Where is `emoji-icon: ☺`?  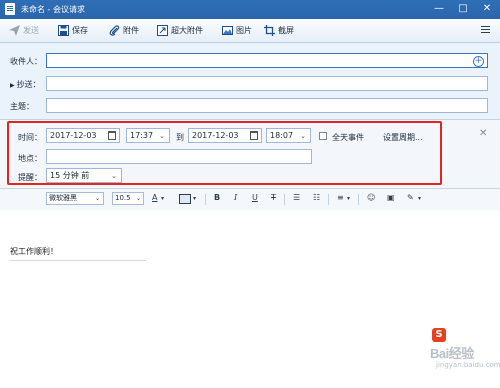 emoji-icon: ☺ is located at coordinates (371, 197).